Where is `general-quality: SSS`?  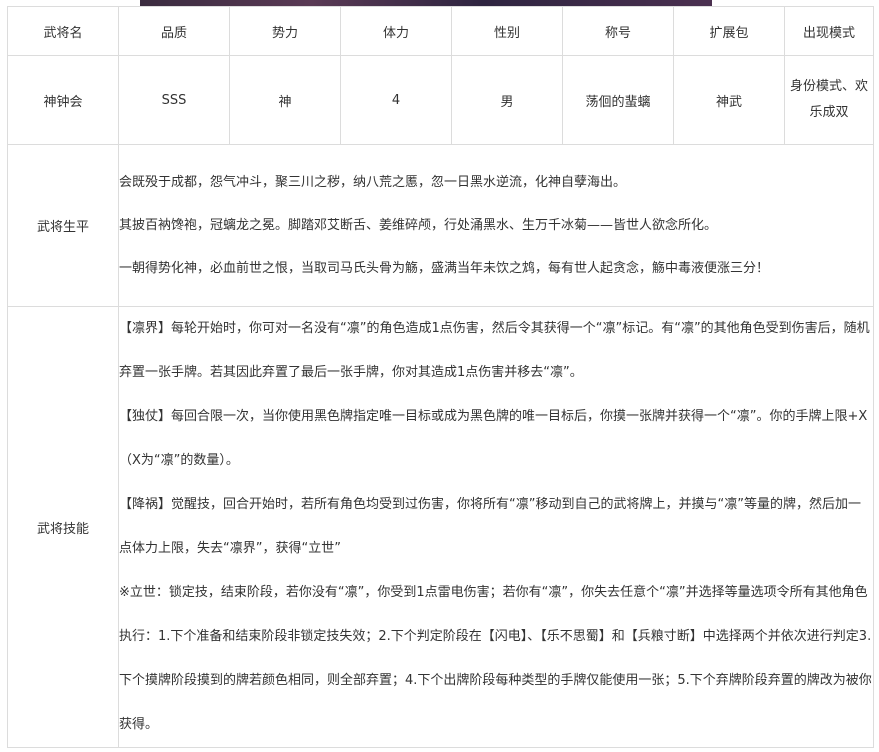
general-quality: SSS is located at coordinates (174, 100).